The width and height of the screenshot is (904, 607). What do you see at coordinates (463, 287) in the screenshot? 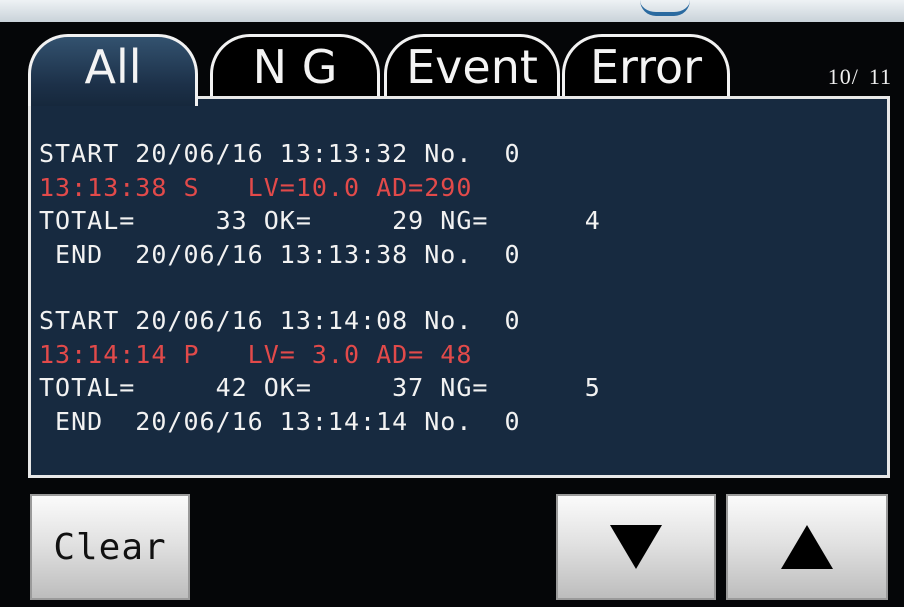
I see `log-spacer` at bounding box center [463, 287].